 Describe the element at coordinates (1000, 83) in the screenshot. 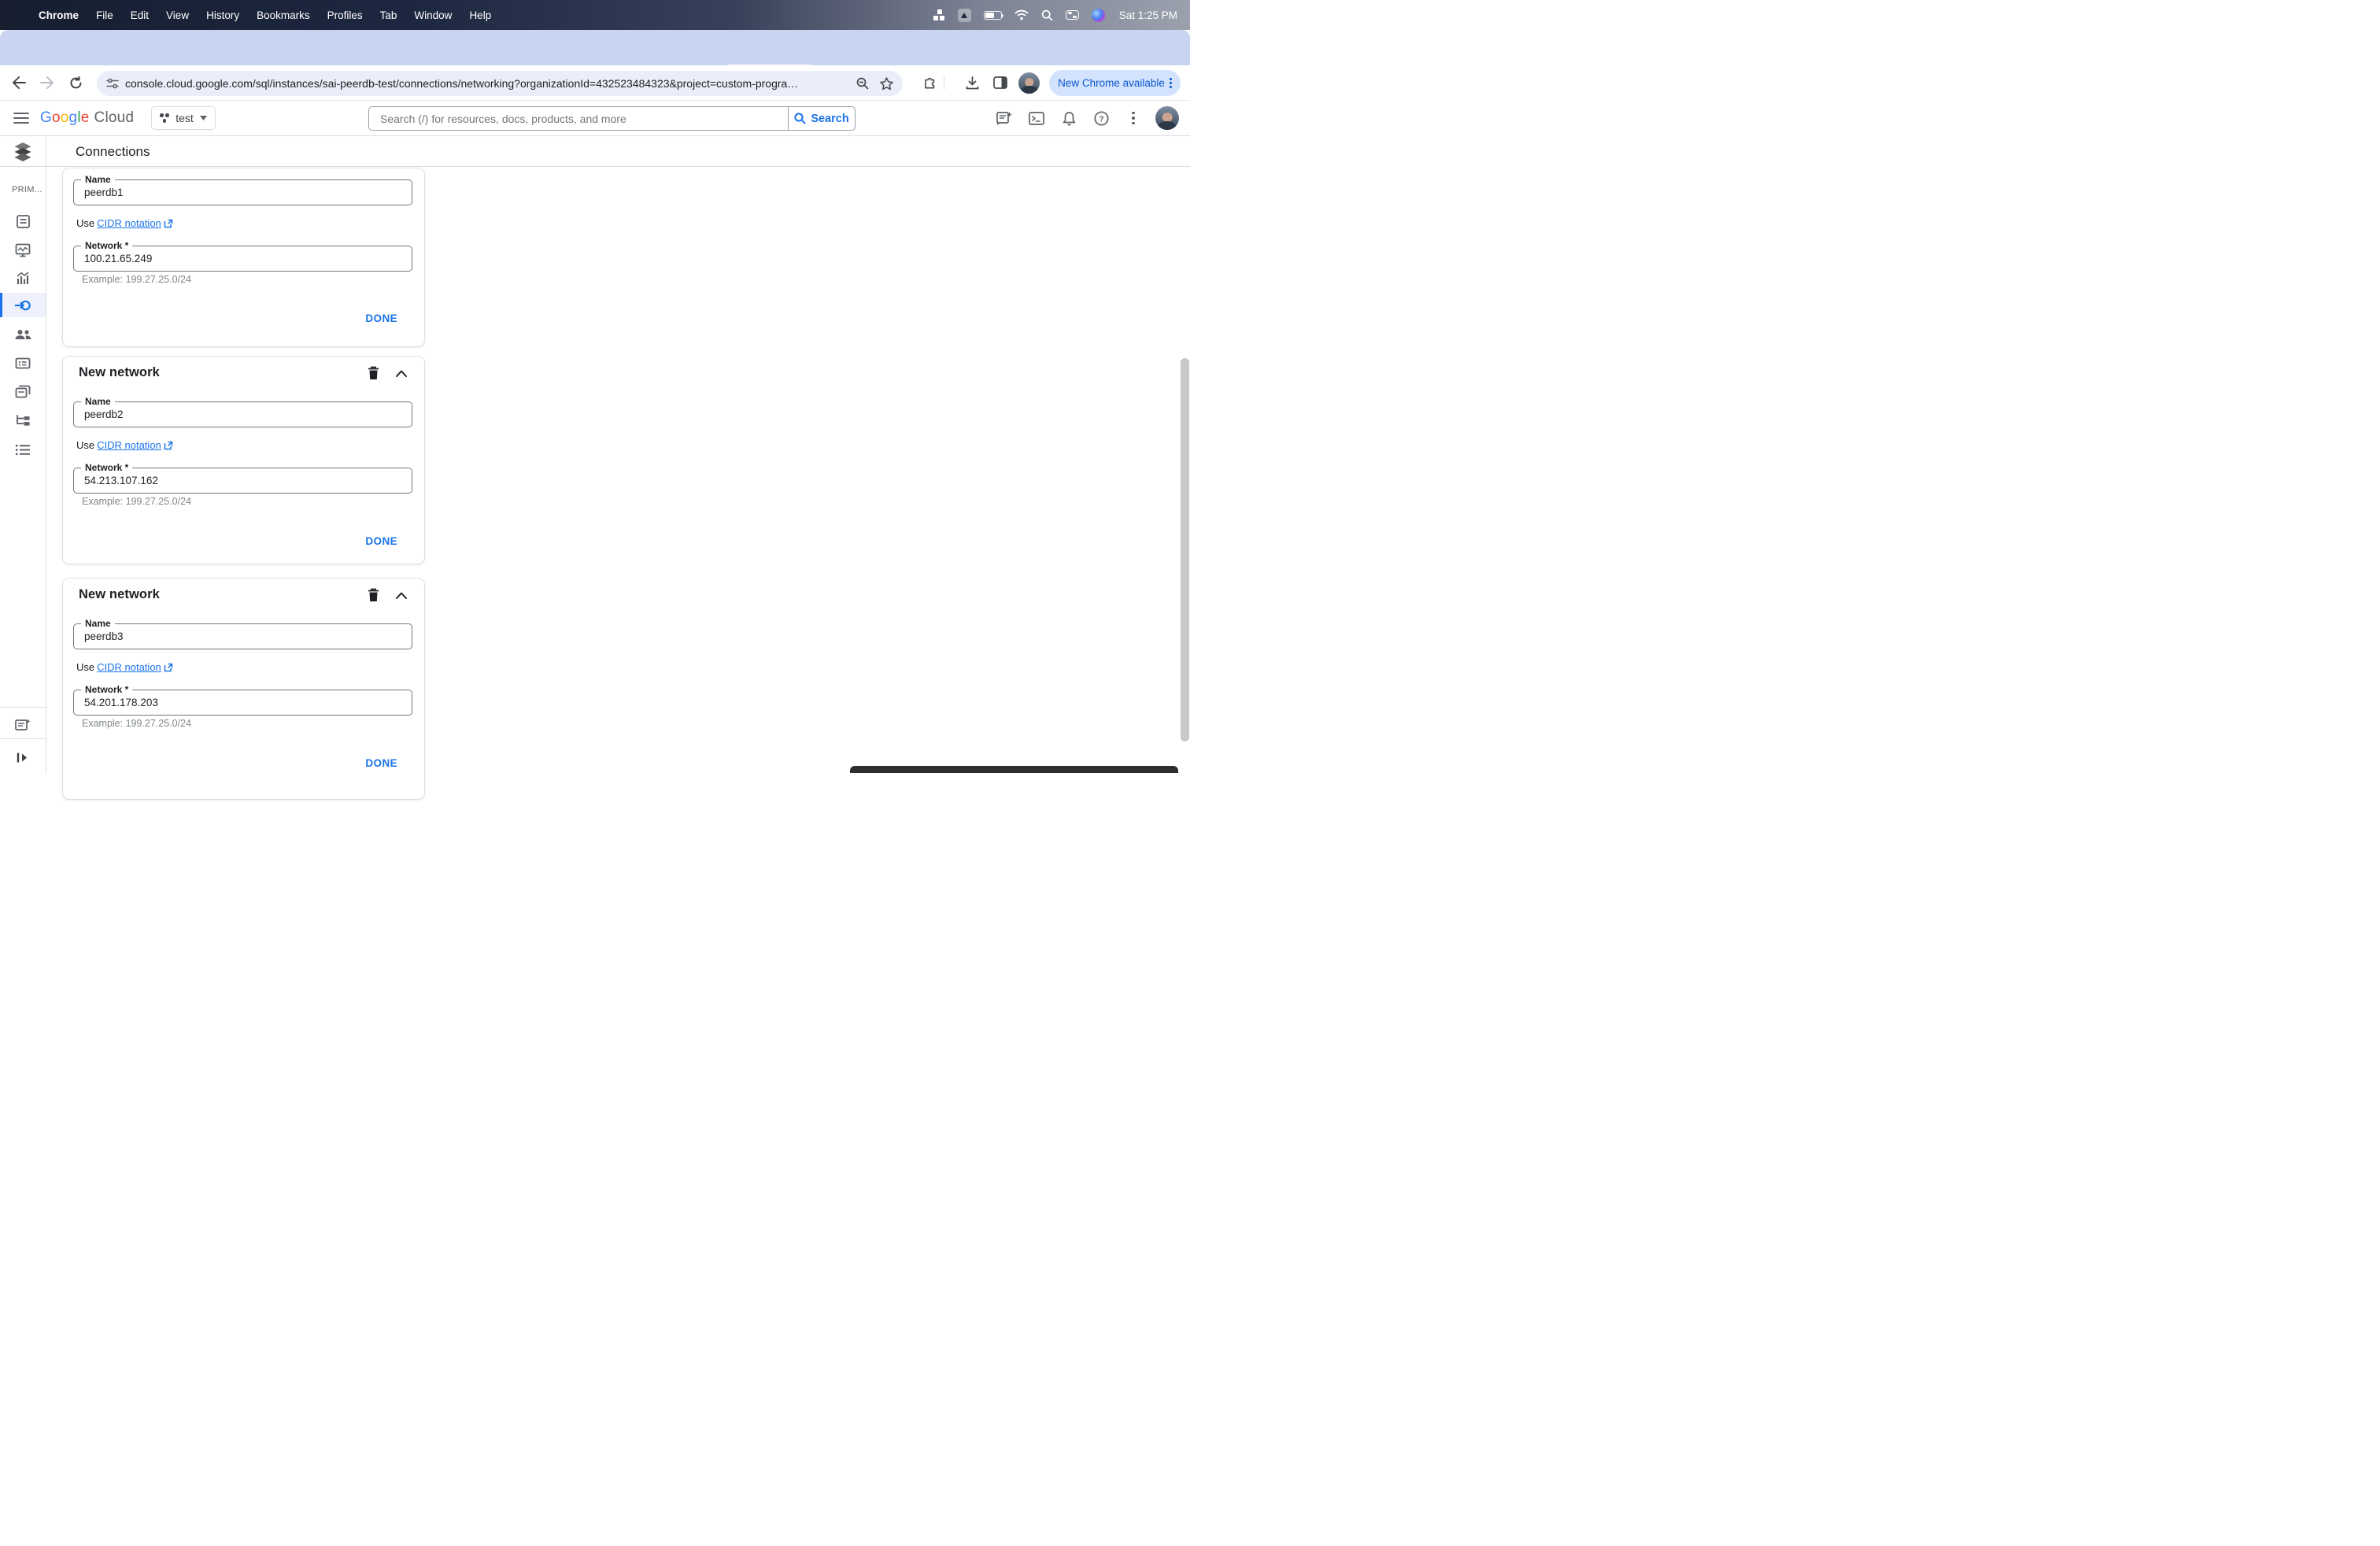

I see `side-panel-button` at that location.